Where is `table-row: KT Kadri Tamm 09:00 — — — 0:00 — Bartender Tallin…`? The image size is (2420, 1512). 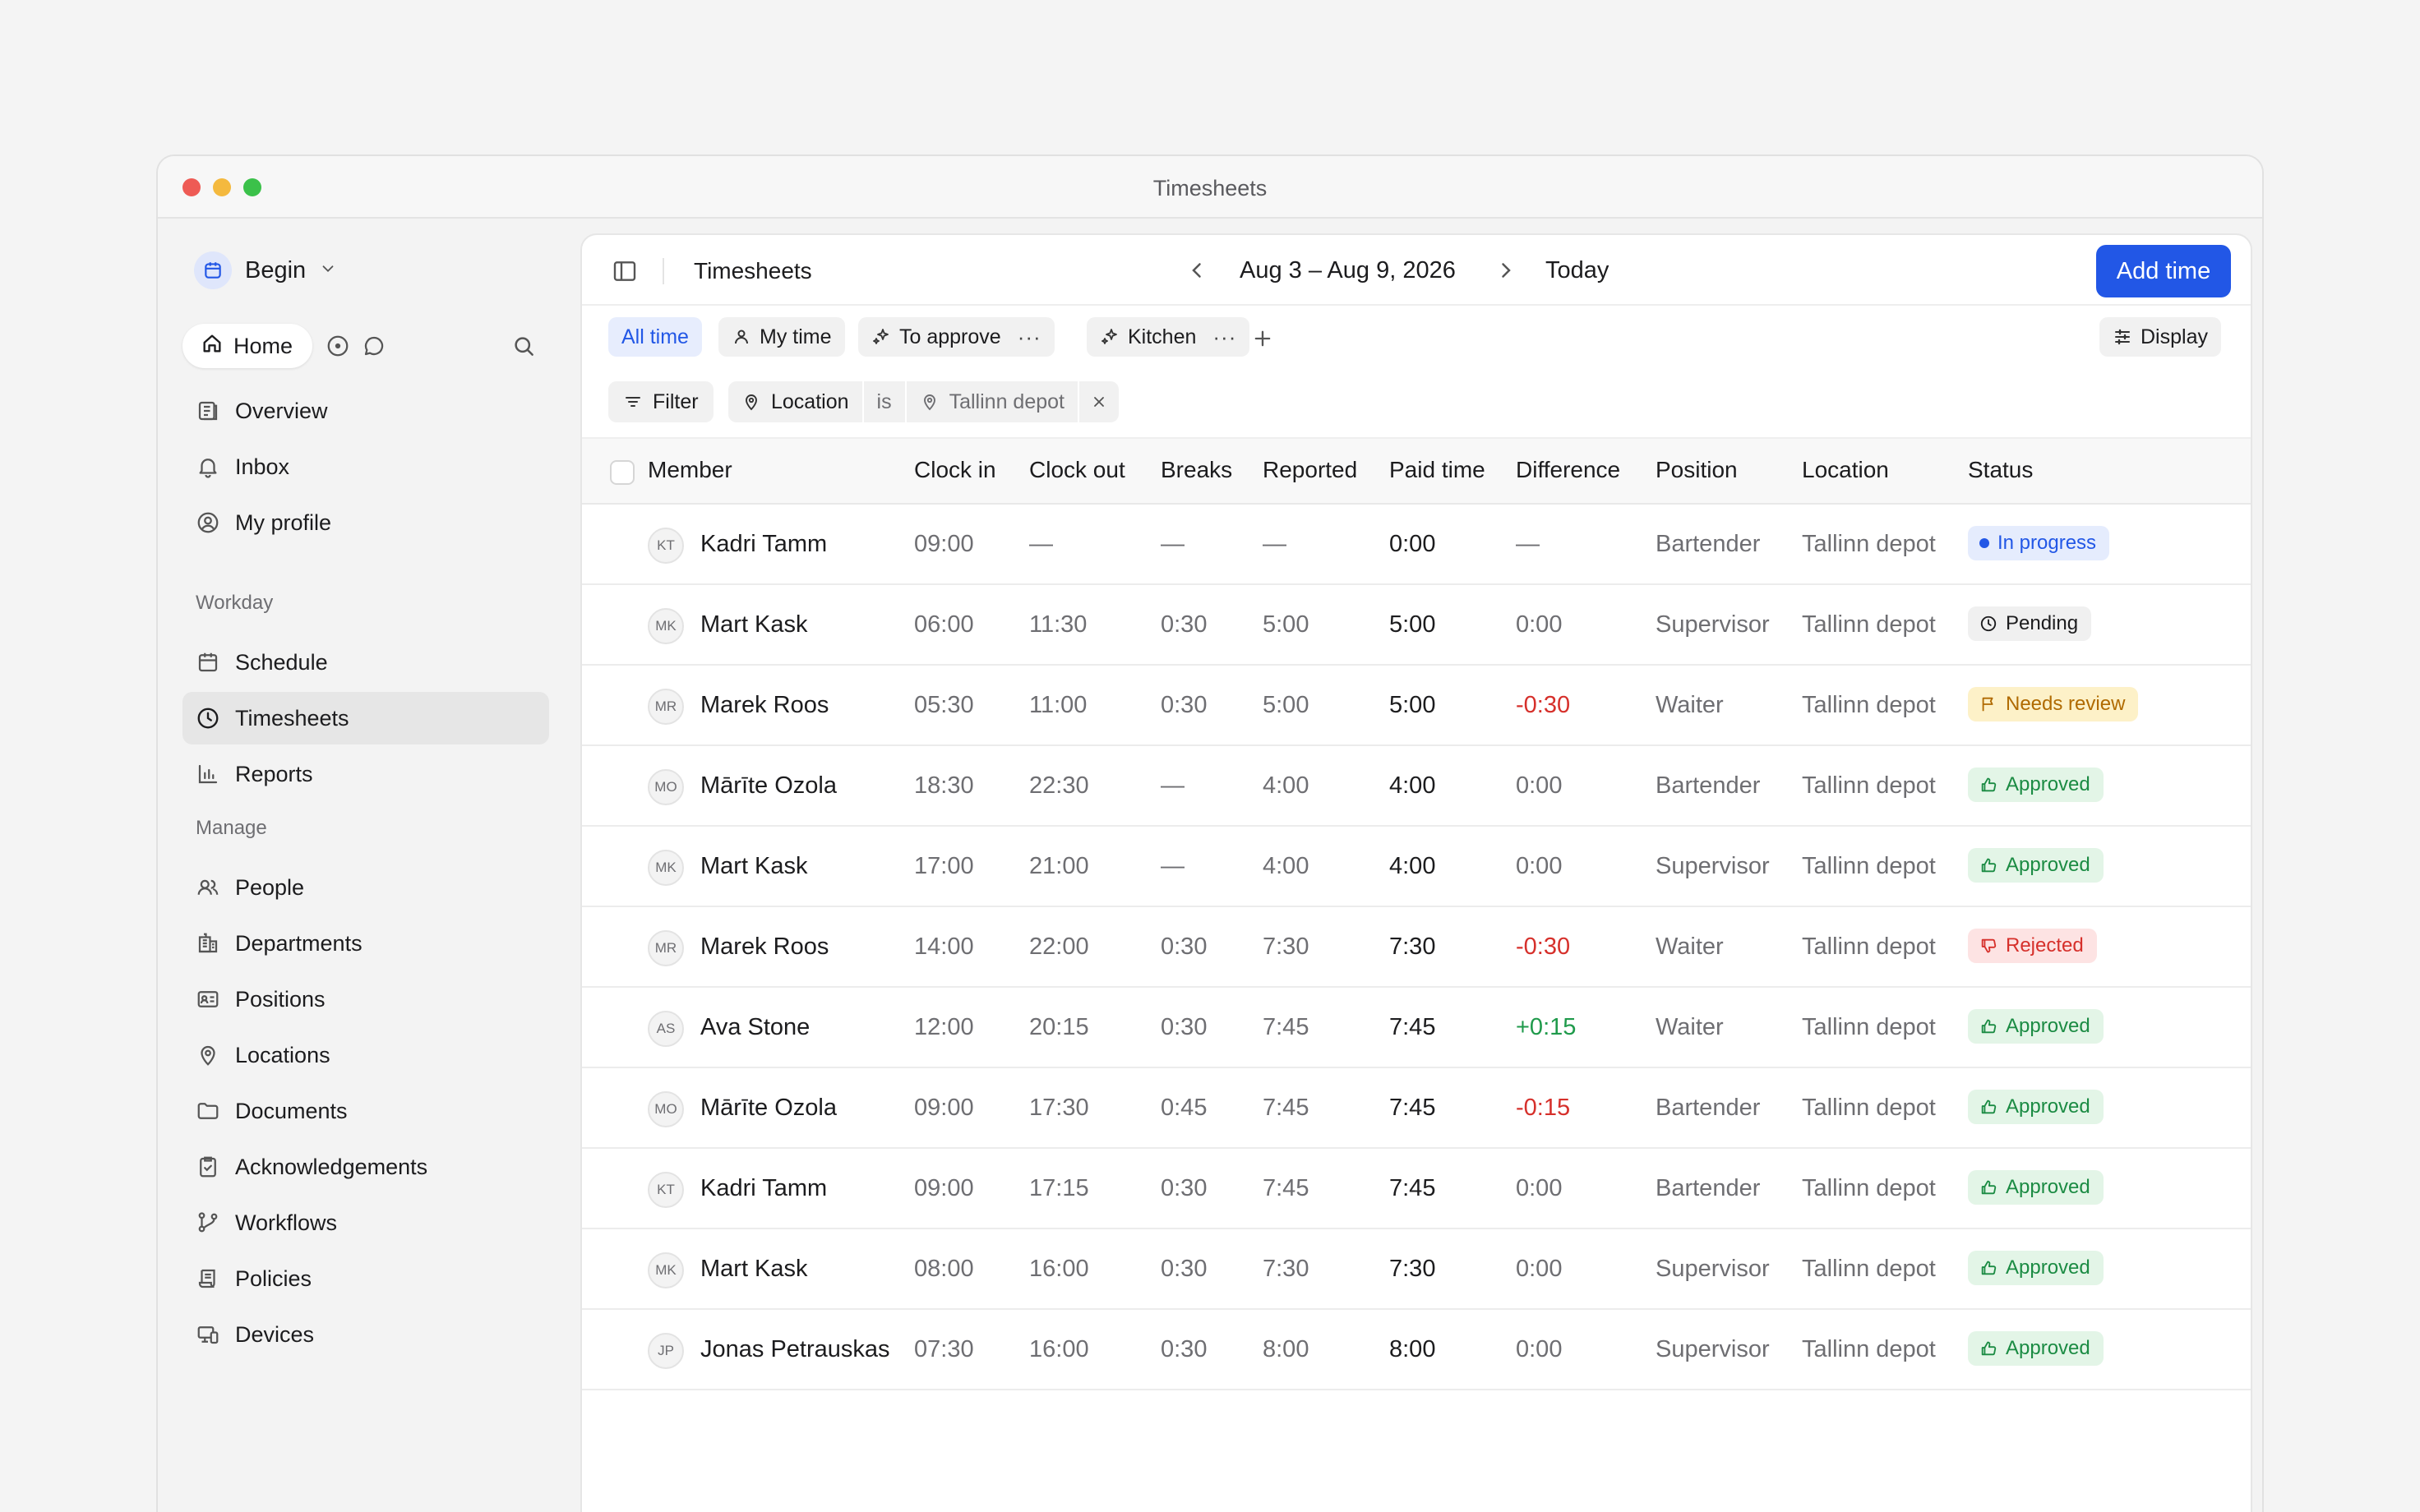 table-row: KT Kadri Tamm 09:00 — — — 0:00 — Bartender Tallin… is located at coordinates (1416, 545).